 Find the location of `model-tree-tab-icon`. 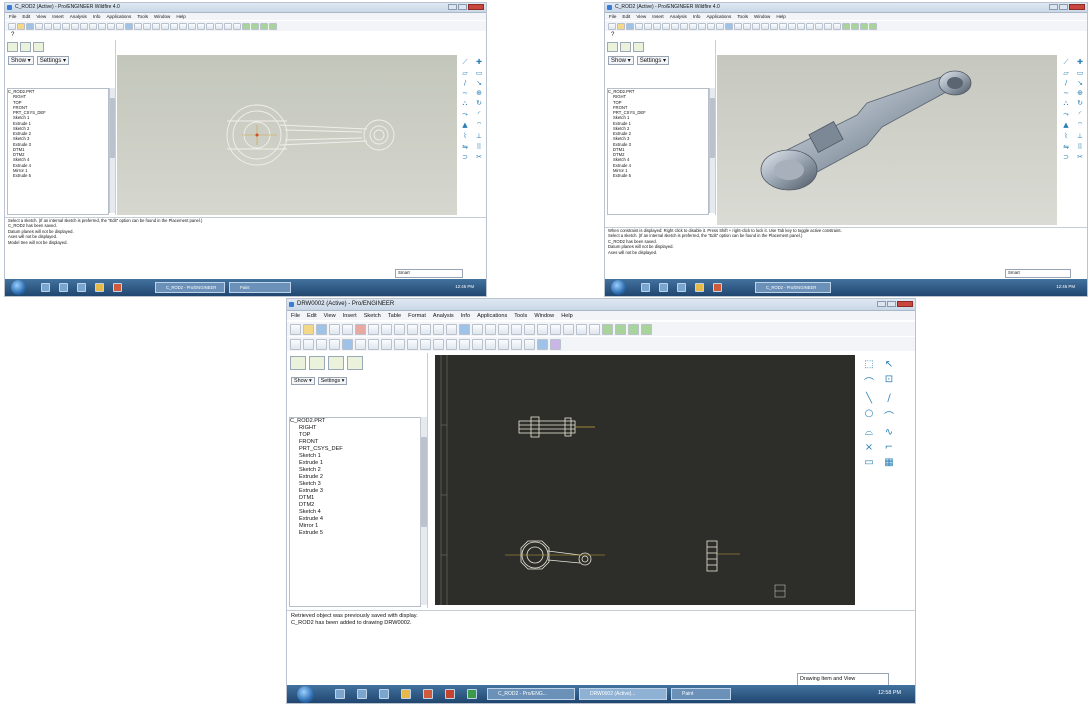

model-tree-tab-icon is located at coordinates (298, 363).